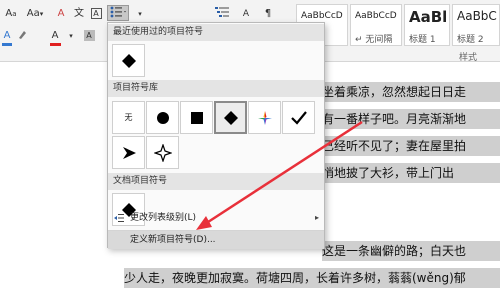  I want to click on bullet-library-header: 项目符号库, so click(216, 88).